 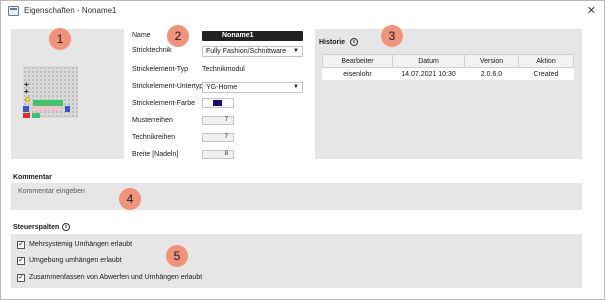 I want to click on musterreihen-field: 7, so click(x=218, y=120).